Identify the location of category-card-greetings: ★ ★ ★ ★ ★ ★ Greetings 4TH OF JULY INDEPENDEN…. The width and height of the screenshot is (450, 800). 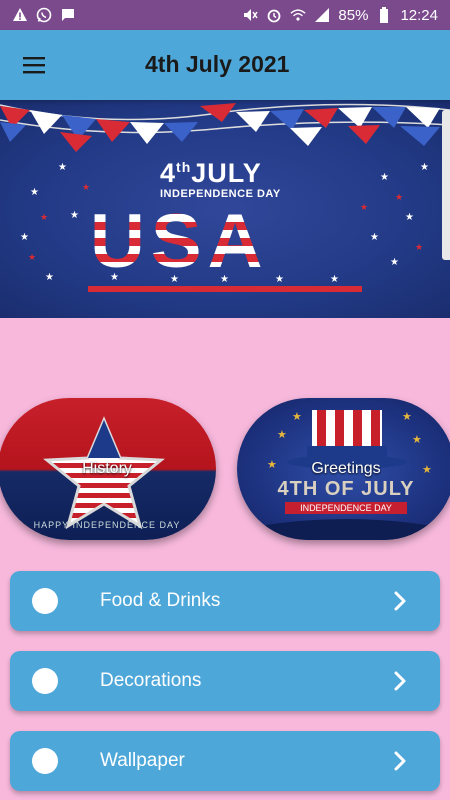
(343, 469).